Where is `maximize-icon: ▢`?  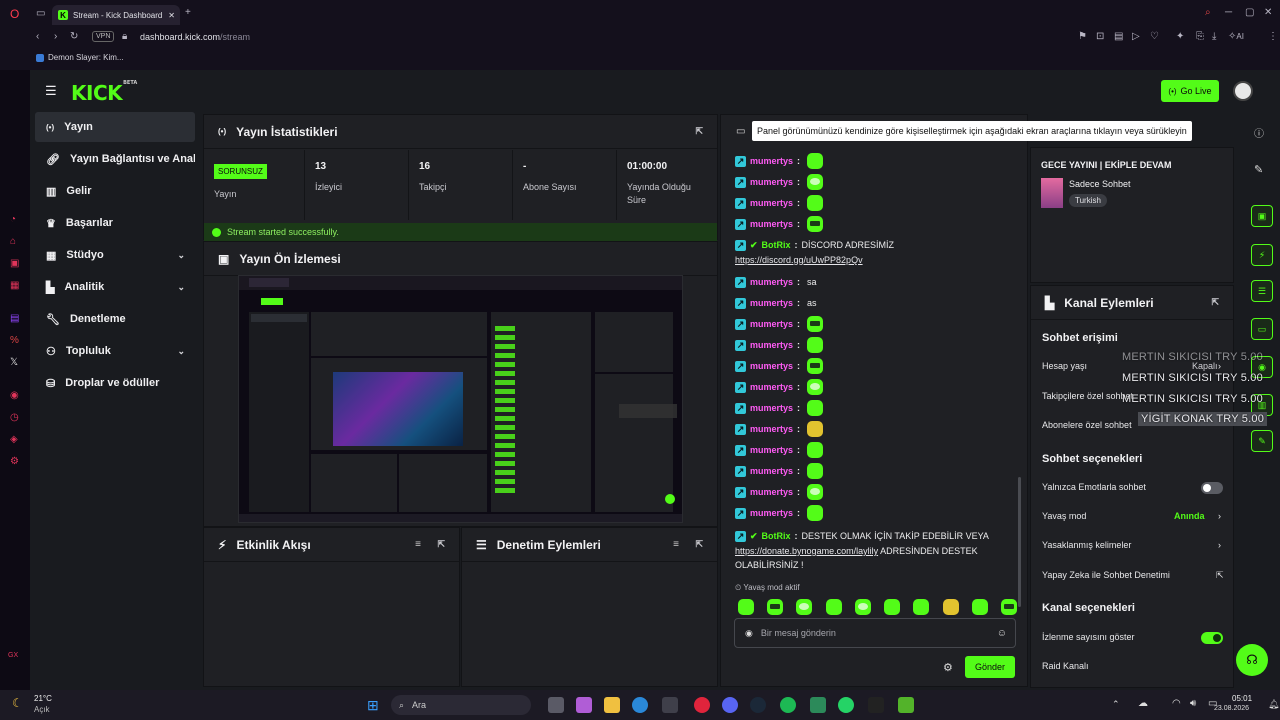
maximize-icon: ▢ is located at coordinates (1249, 13).